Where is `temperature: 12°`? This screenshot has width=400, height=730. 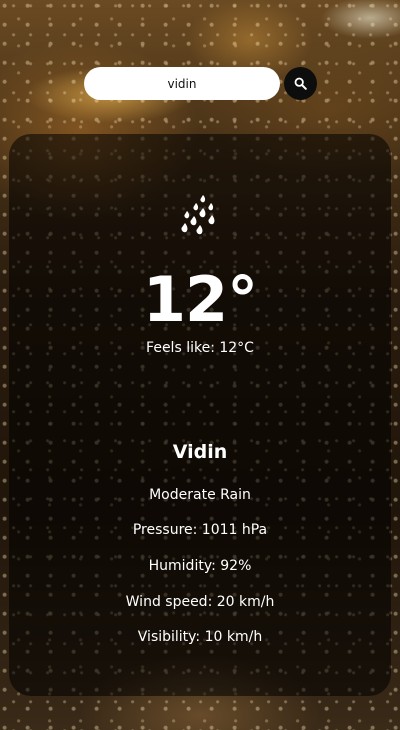 temperature: 12° is located at coordinates (200, 299).